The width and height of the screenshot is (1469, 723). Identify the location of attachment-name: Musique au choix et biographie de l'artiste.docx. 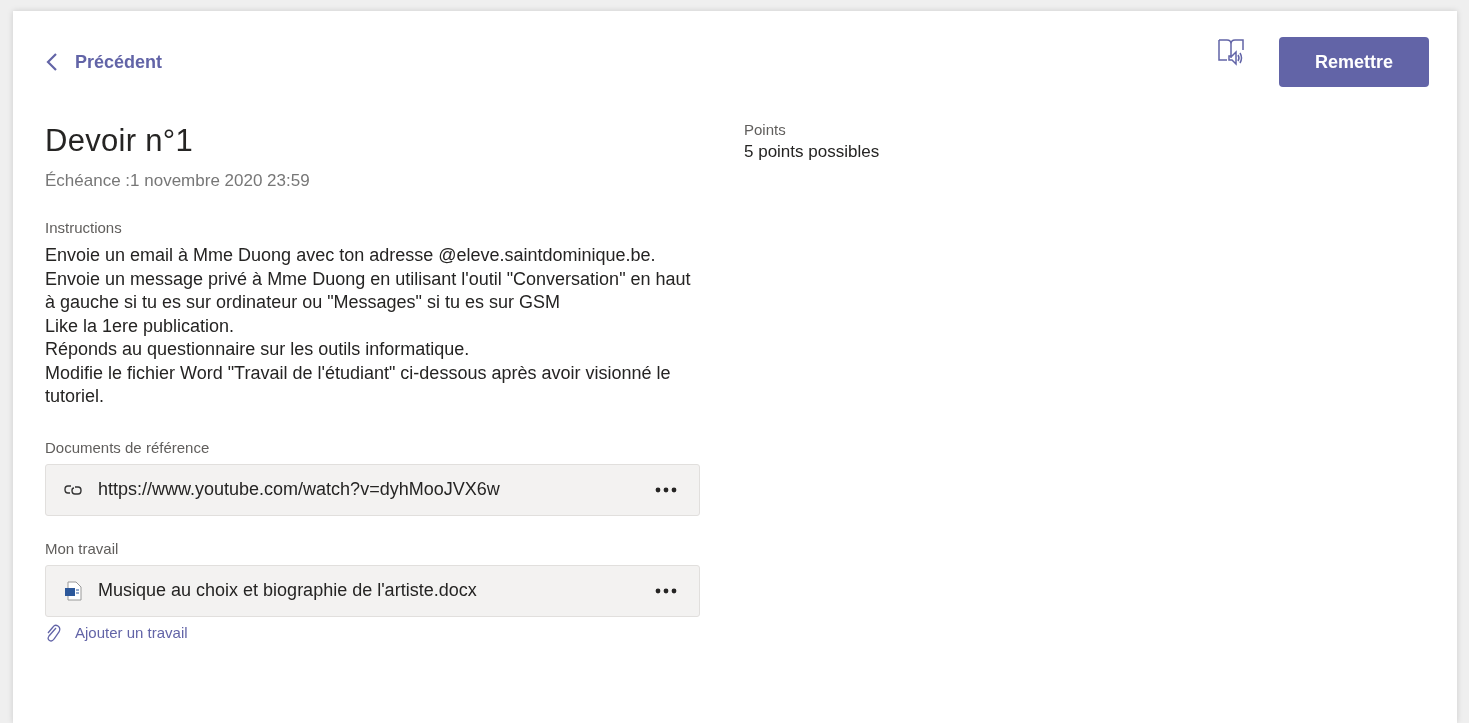
(366, 590).